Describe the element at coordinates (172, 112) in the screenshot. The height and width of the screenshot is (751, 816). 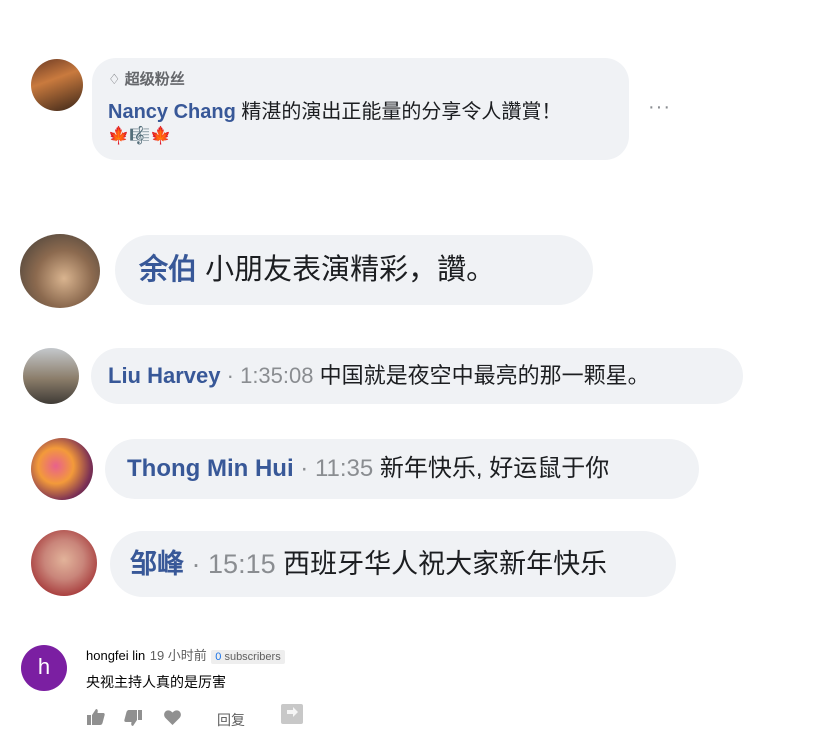
I see `commenter-name: Nancy Chang` at that location.